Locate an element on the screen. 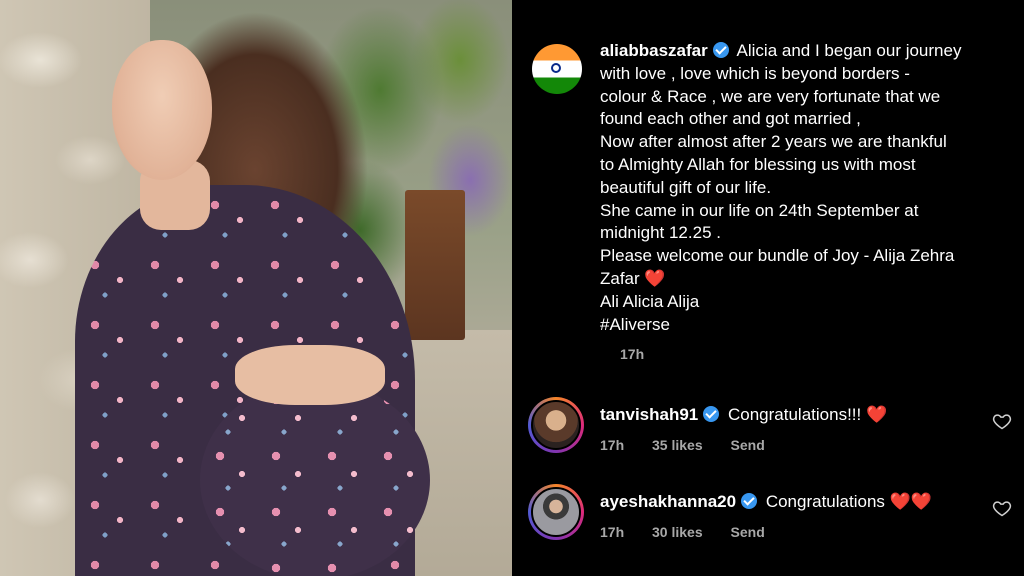 The width and height of the screenshot is (1024, 576). ashoka-chakra-icon is located at coordinates (556, 68).